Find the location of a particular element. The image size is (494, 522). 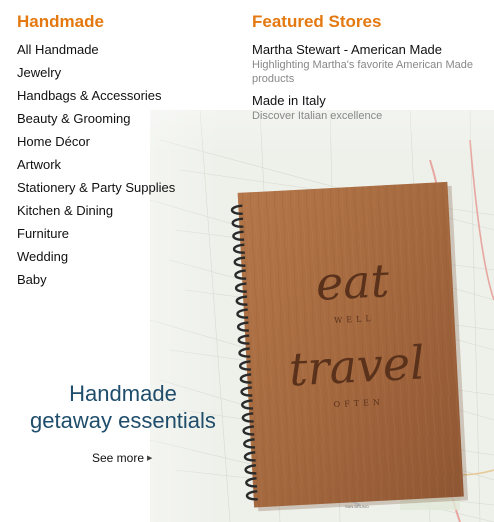

see-more-link: See more ▶ is located at coordinates (122, 458).